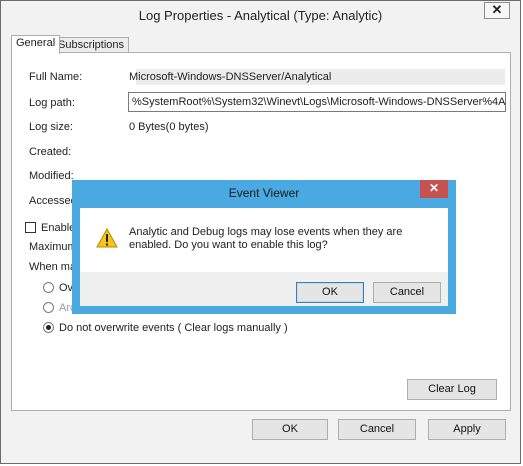  I want to click on radio-archive, so click(48, 307).